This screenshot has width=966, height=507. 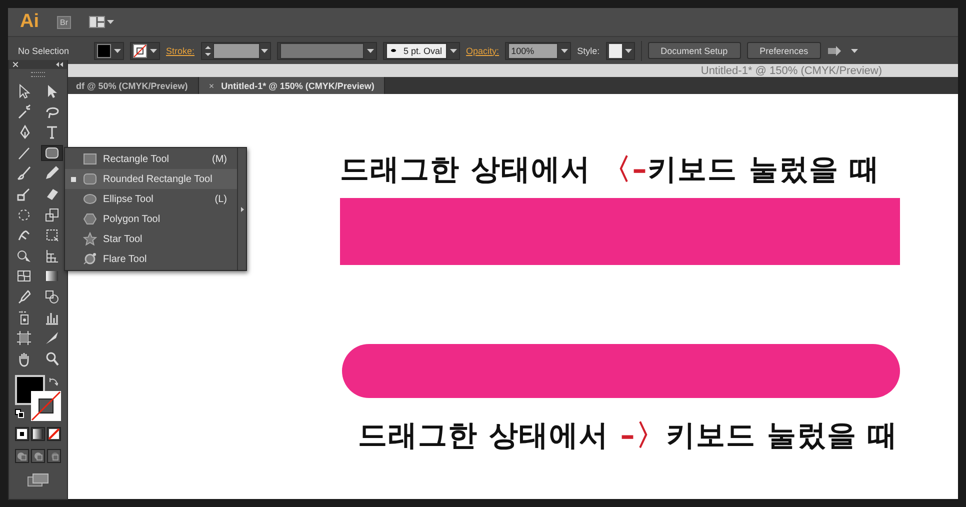 I want to click on blend-icon, so click(x=52, y=296).